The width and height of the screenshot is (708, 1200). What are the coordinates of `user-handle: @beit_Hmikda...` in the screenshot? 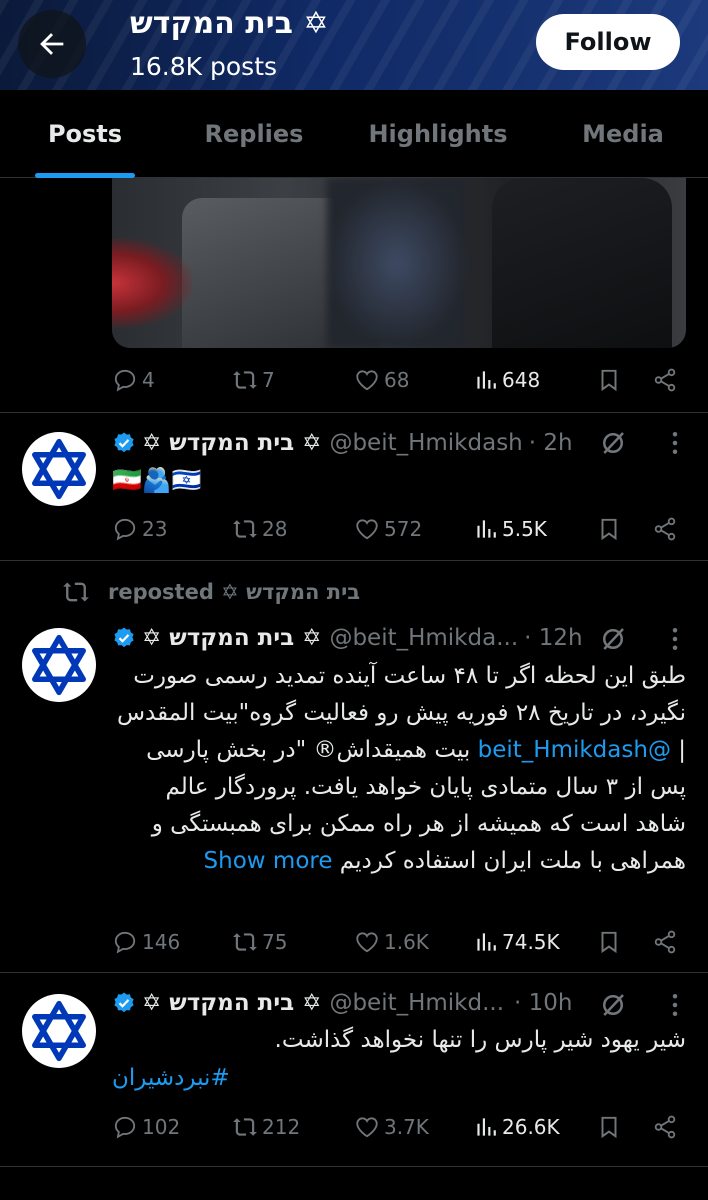 It's located at (423, 638).